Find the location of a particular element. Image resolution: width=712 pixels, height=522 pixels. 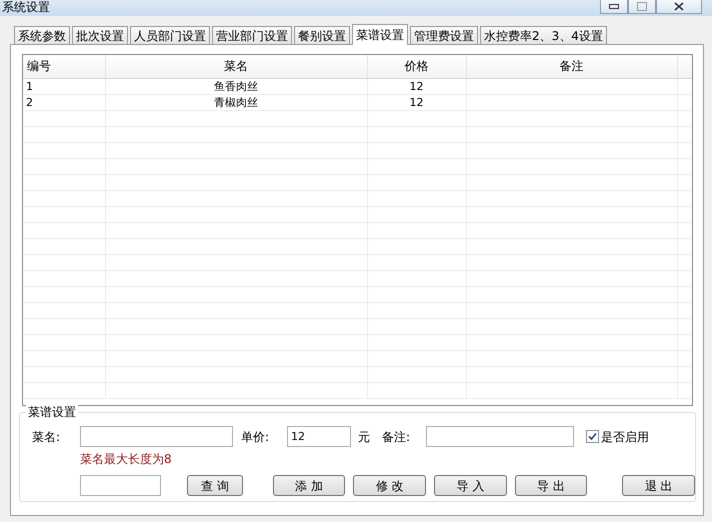

tab: 餐别设置 is located at coordinates (322, 35).